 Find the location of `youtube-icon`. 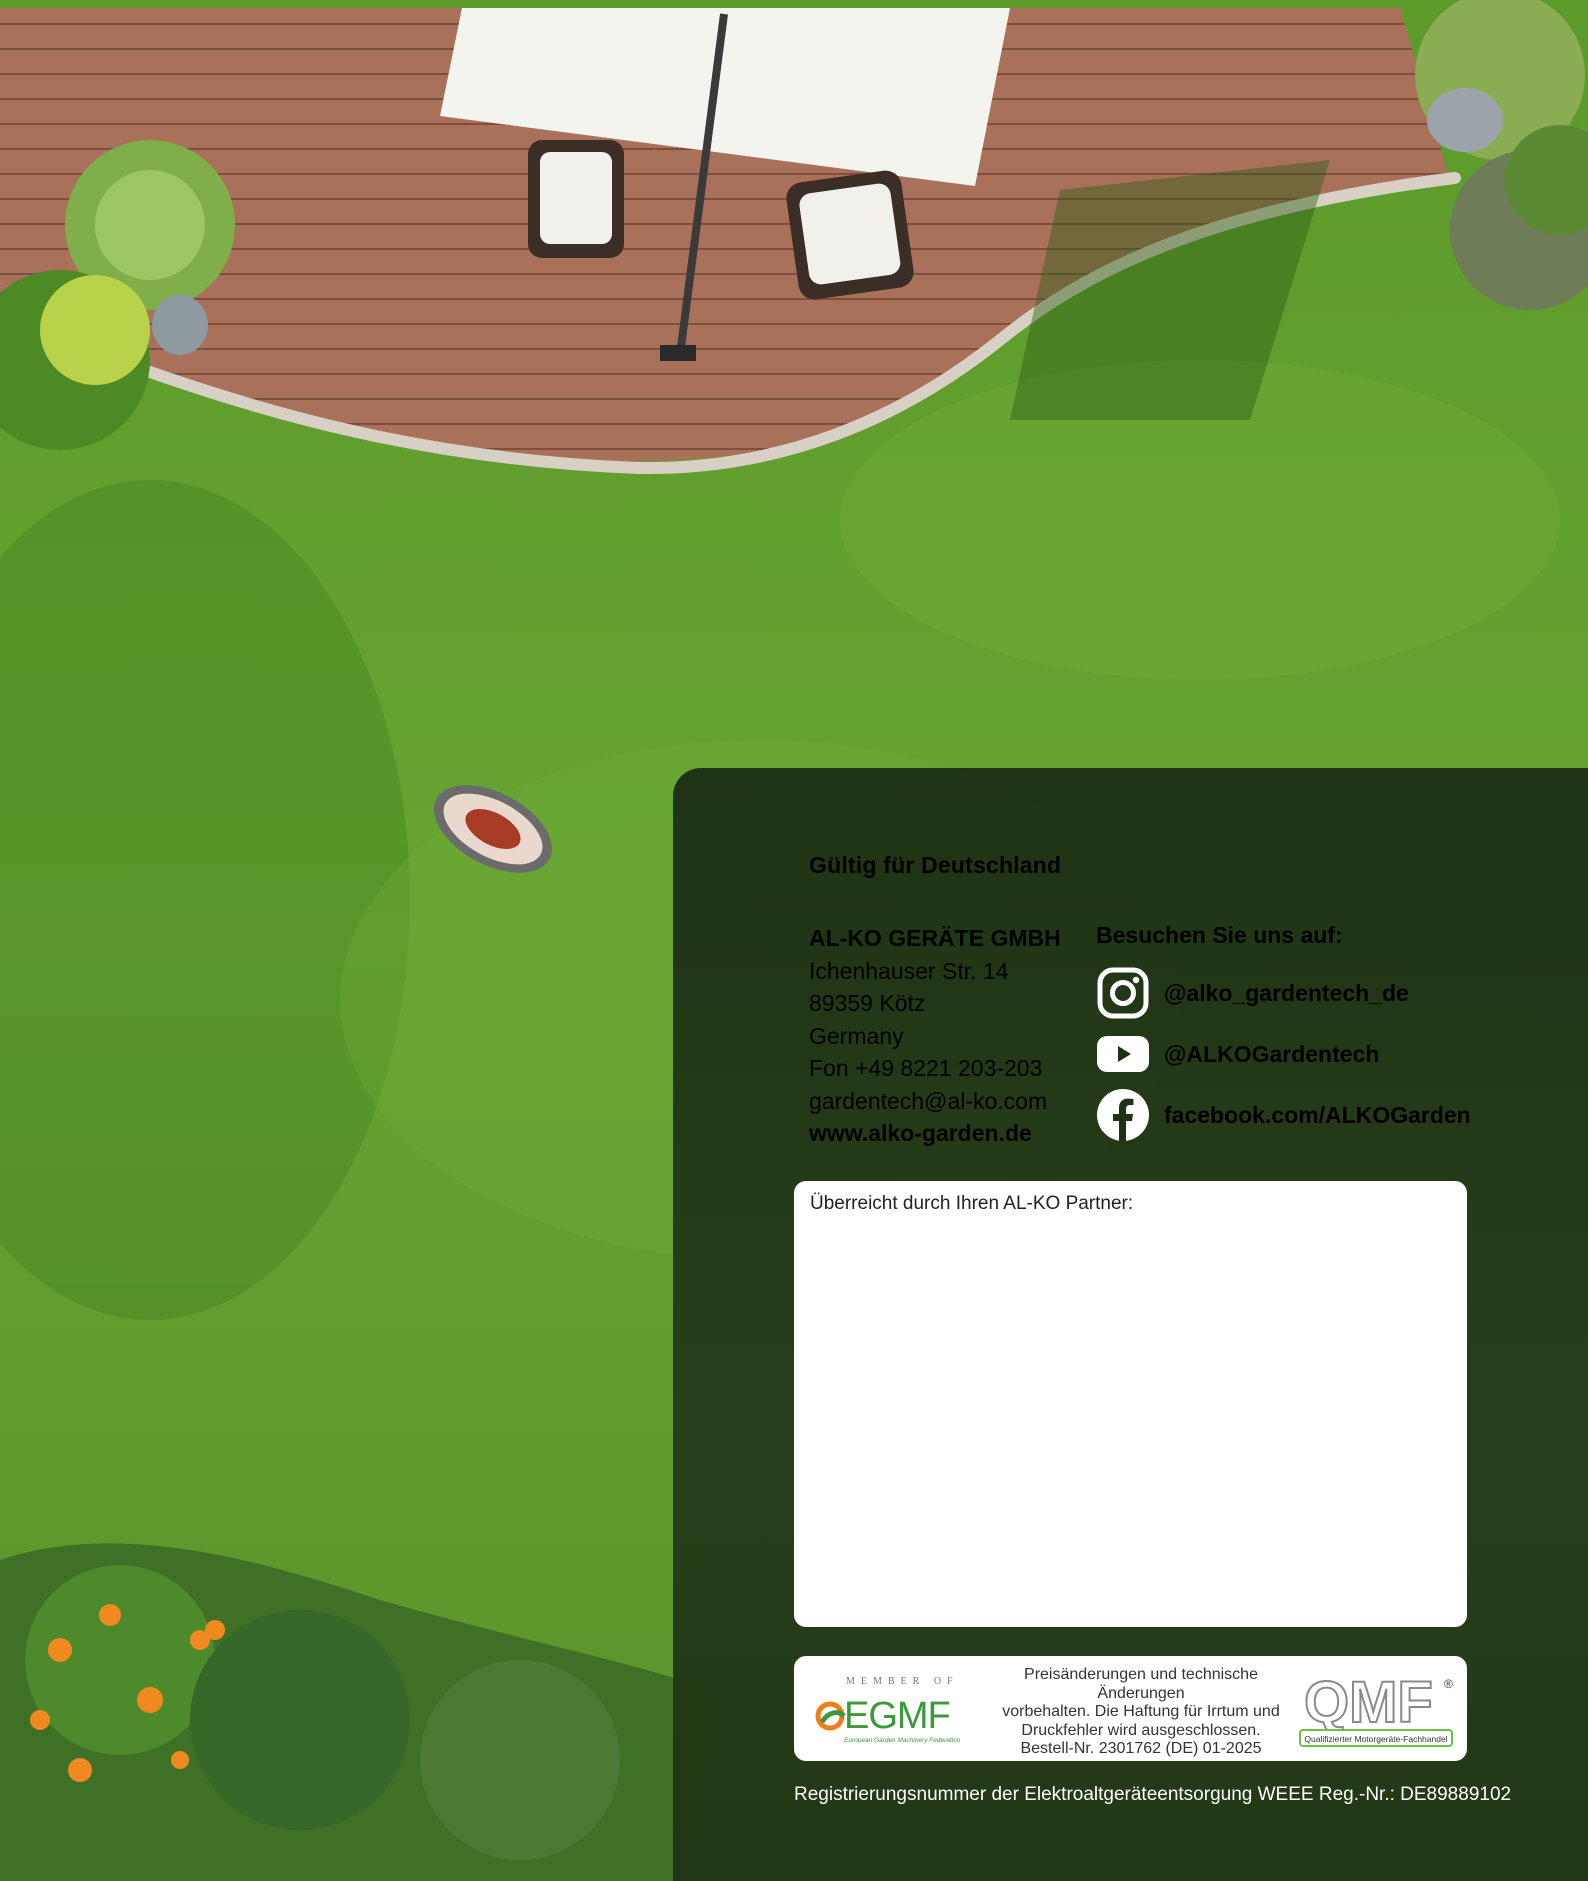

youtube-icon is located at coordinates (1123, 1054).